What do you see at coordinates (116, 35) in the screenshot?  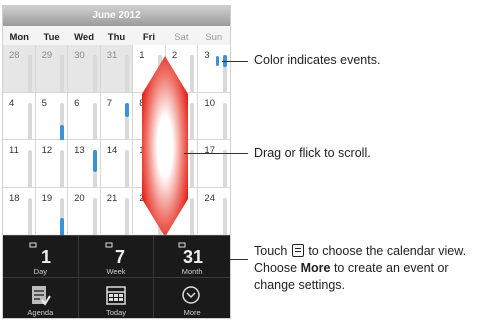 I see `weekday-header: Mon Tue Wed Thu Fri Sat Sun` at bounding box center [116, 35].